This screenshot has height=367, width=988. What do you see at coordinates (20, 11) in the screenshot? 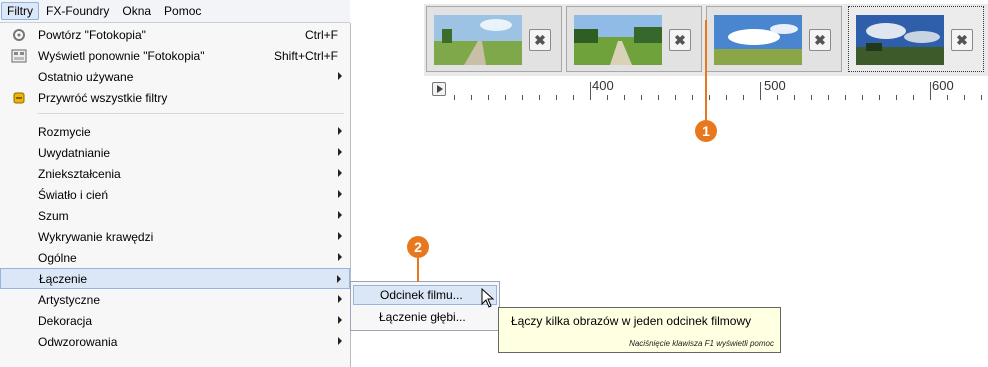
I see `menu-filtry: Filtry` at bounding box center [20, 11].